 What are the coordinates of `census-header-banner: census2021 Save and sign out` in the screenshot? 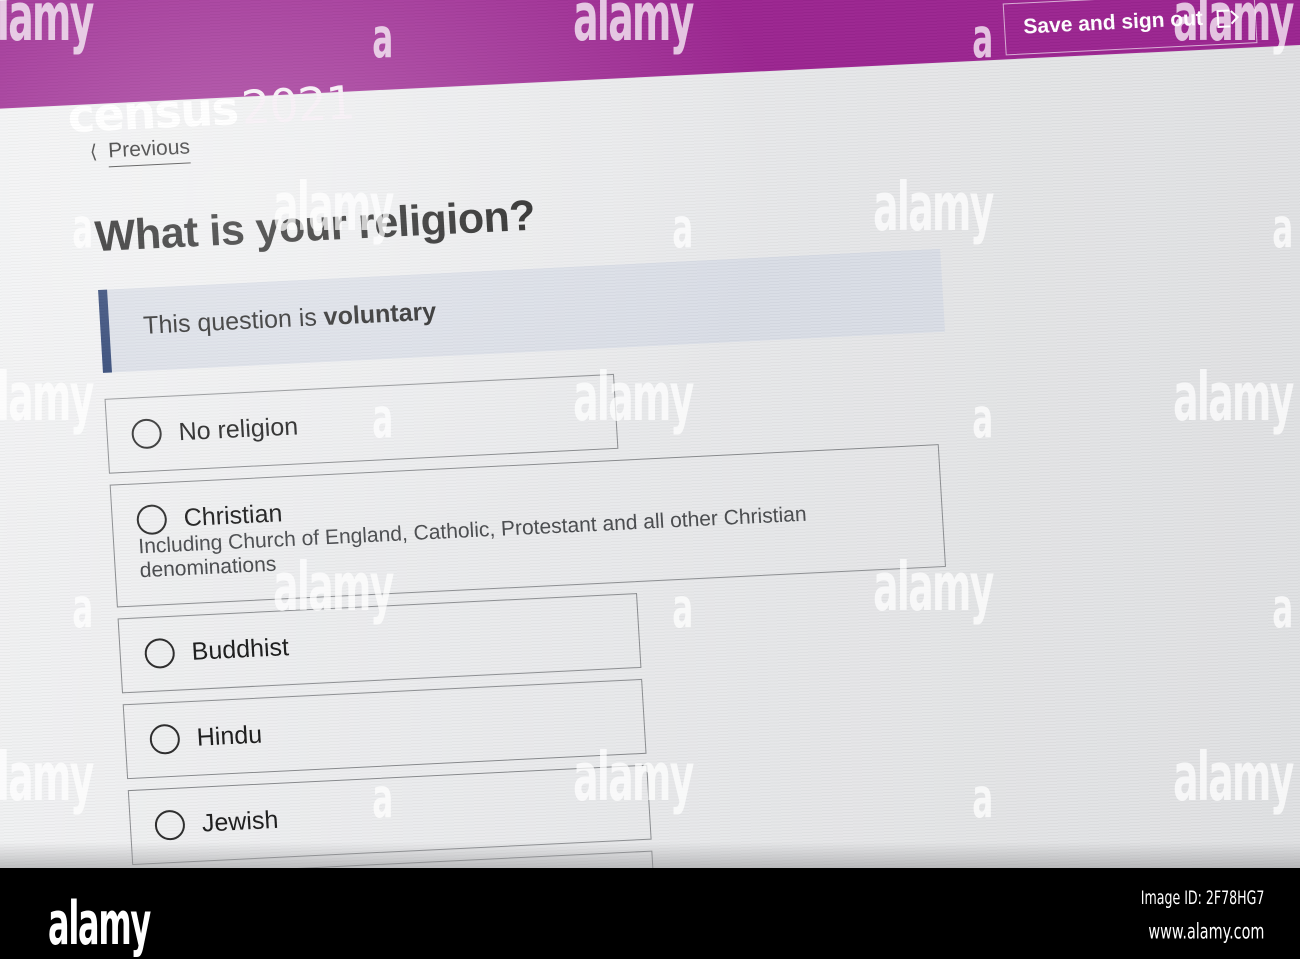 It's located at (650, 71).